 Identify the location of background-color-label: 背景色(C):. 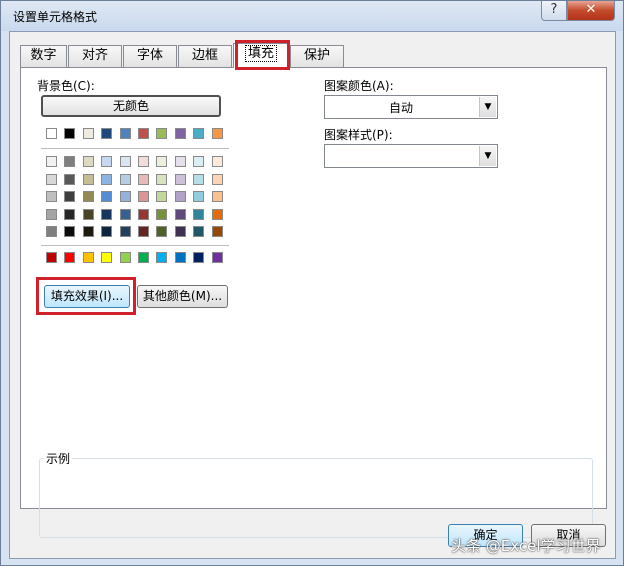
(66, 86).